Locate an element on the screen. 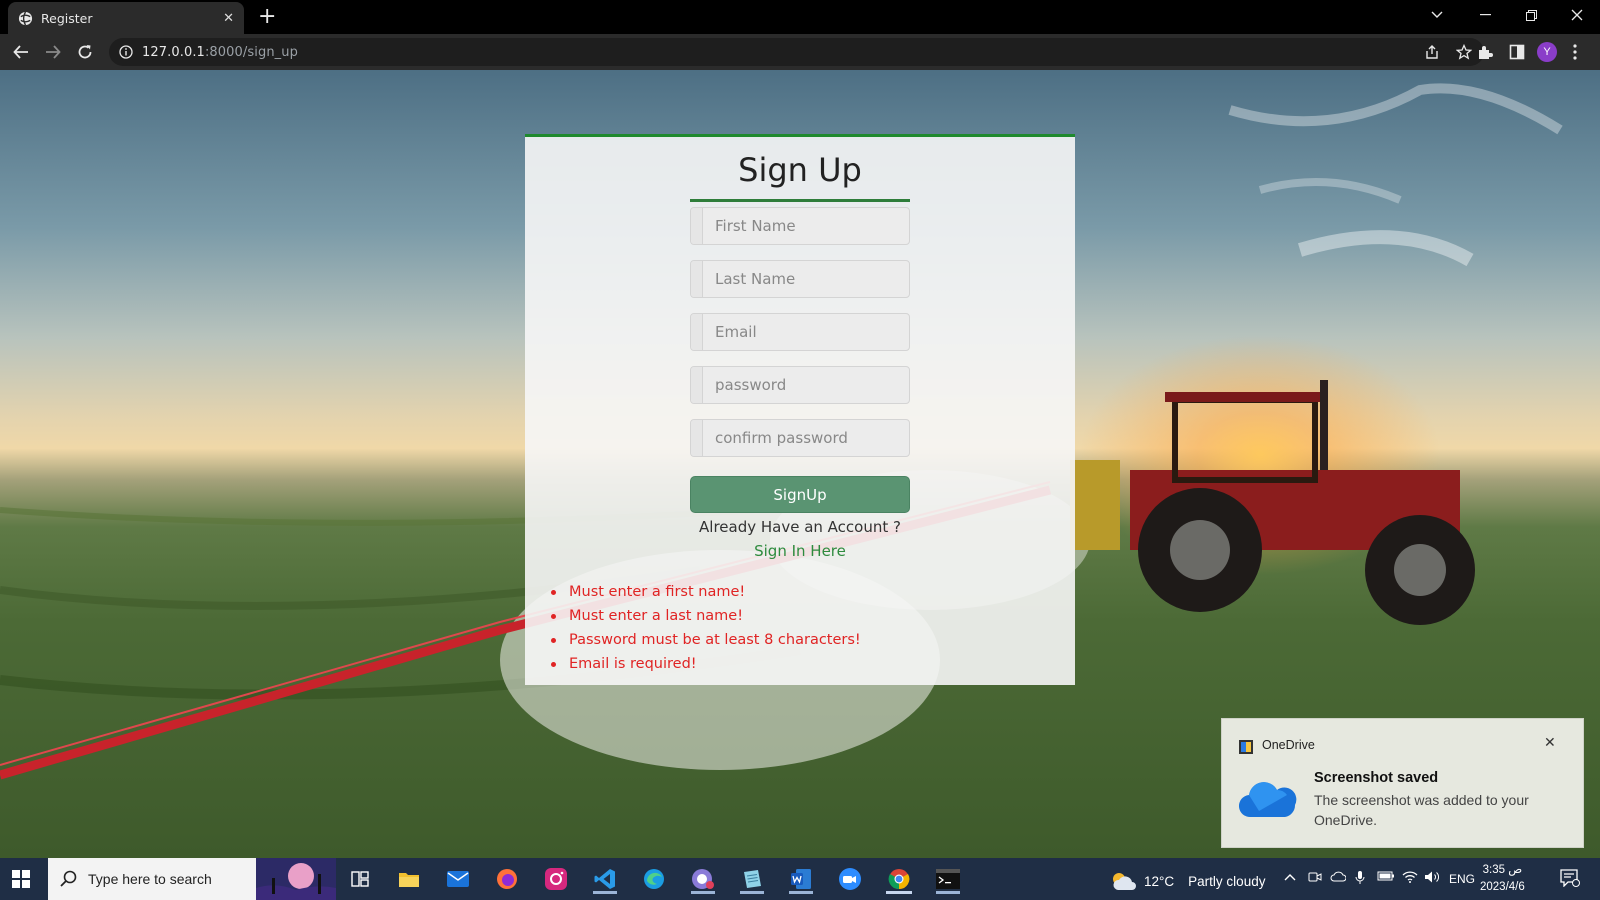 This screenshot has width=1600, height=900. clock-time: 3:35 ص is located at coordinates (1502, 870).